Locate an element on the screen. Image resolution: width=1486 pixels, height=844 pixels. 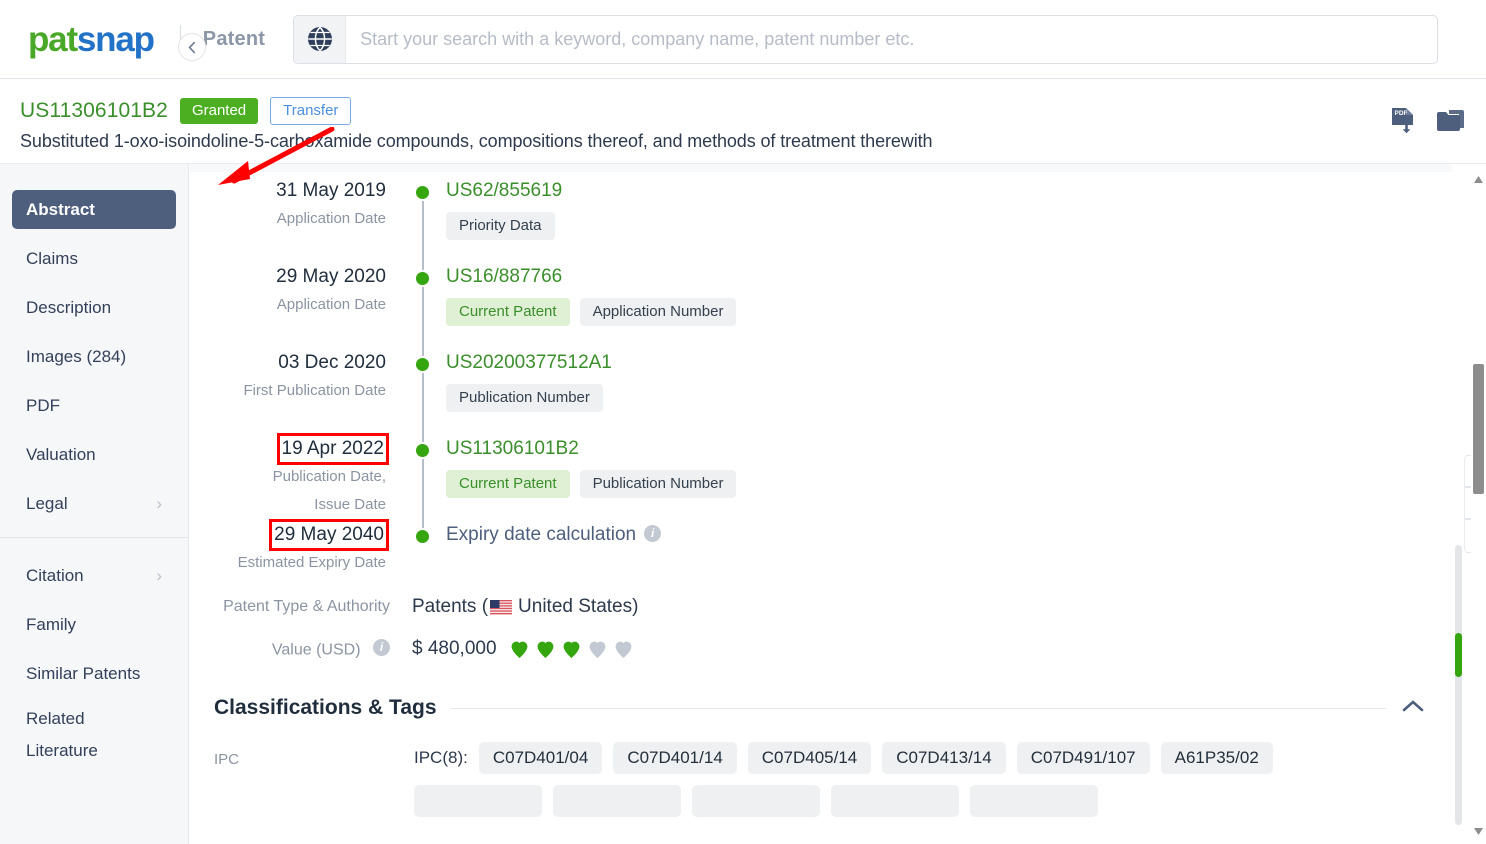
inner-scrollbar-thumb is located at coordinates (1458, 655).